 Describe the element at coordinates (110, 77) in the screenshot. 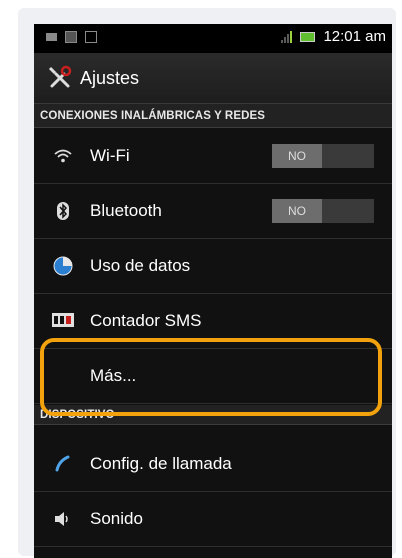

I see `page-title: Ajustes` at that location.